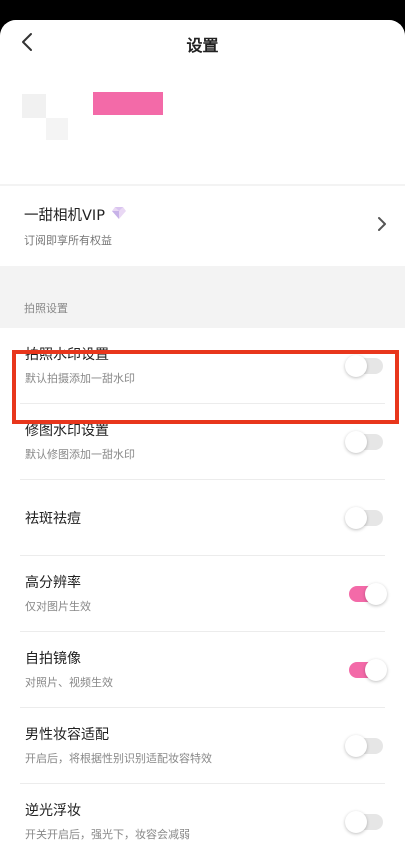  I want to click on avatar, so click(34, 106).